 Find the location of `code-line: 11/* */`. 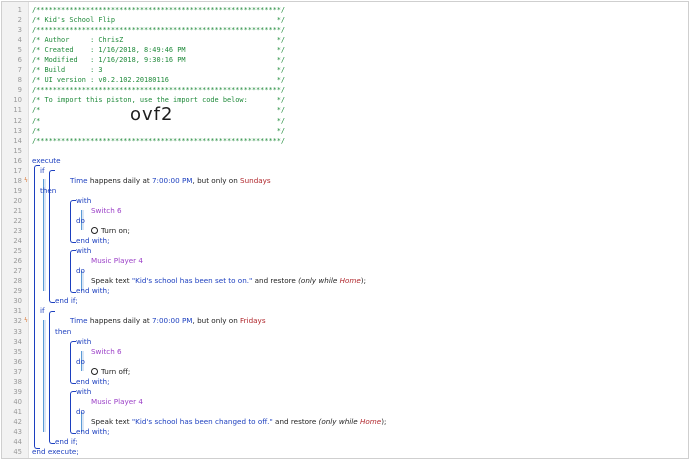

code-line: 11/* */ is located at coordinates (345, 110).